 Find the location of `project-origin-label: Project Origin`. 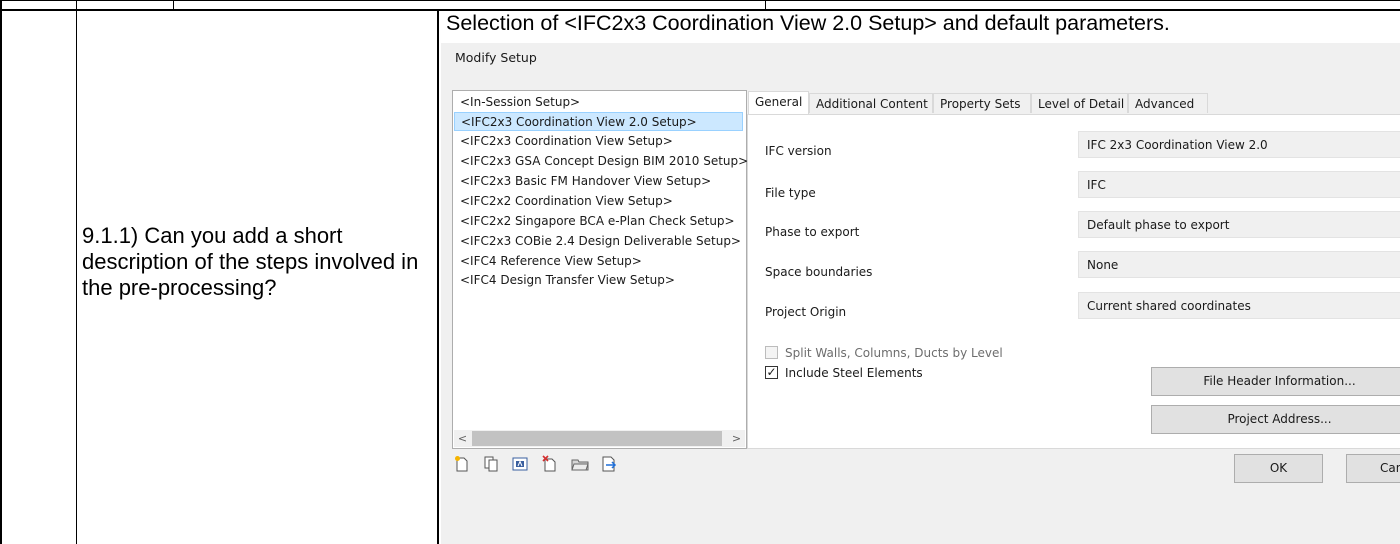

project-origin-label: Project Origin is located at coordinates (806, 312).